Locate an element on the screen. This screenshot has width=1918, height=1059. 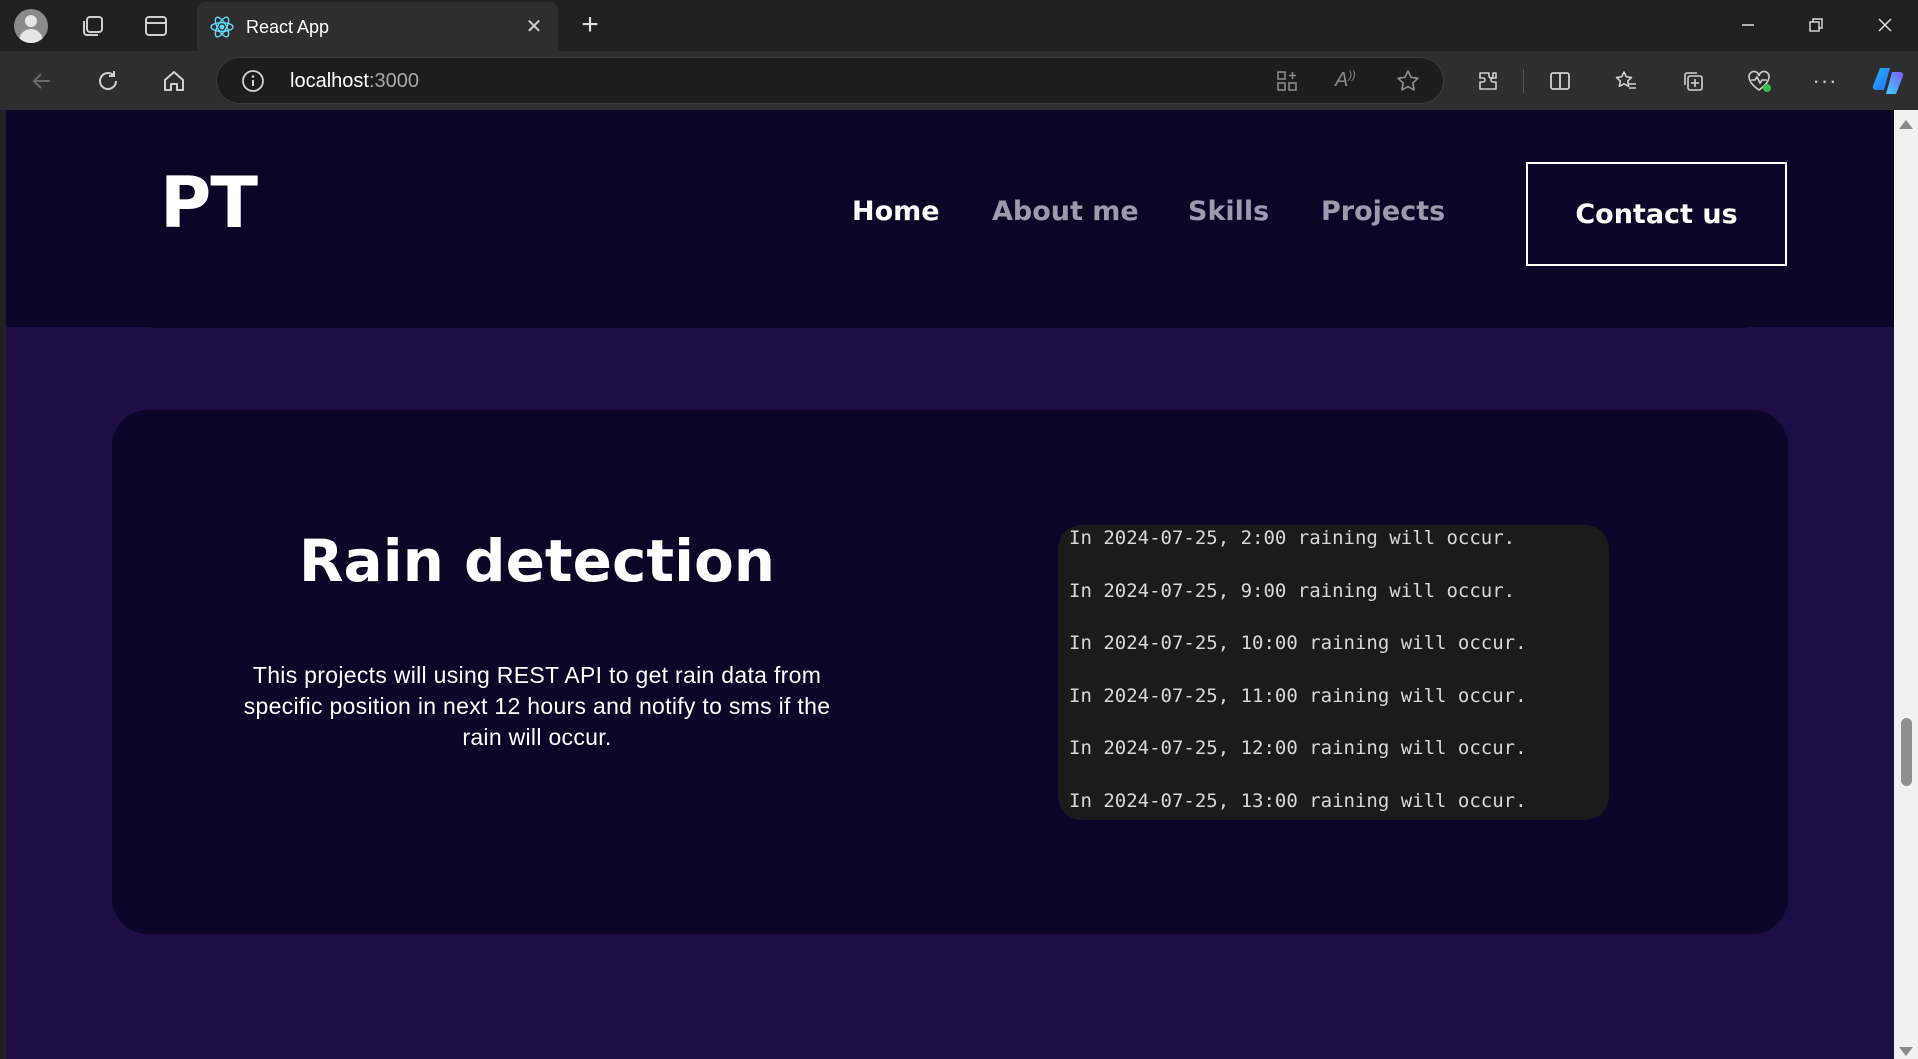
log-line: In 2024-07-25, 12:00 raining will occur. is located at coordinates (1298, 748).